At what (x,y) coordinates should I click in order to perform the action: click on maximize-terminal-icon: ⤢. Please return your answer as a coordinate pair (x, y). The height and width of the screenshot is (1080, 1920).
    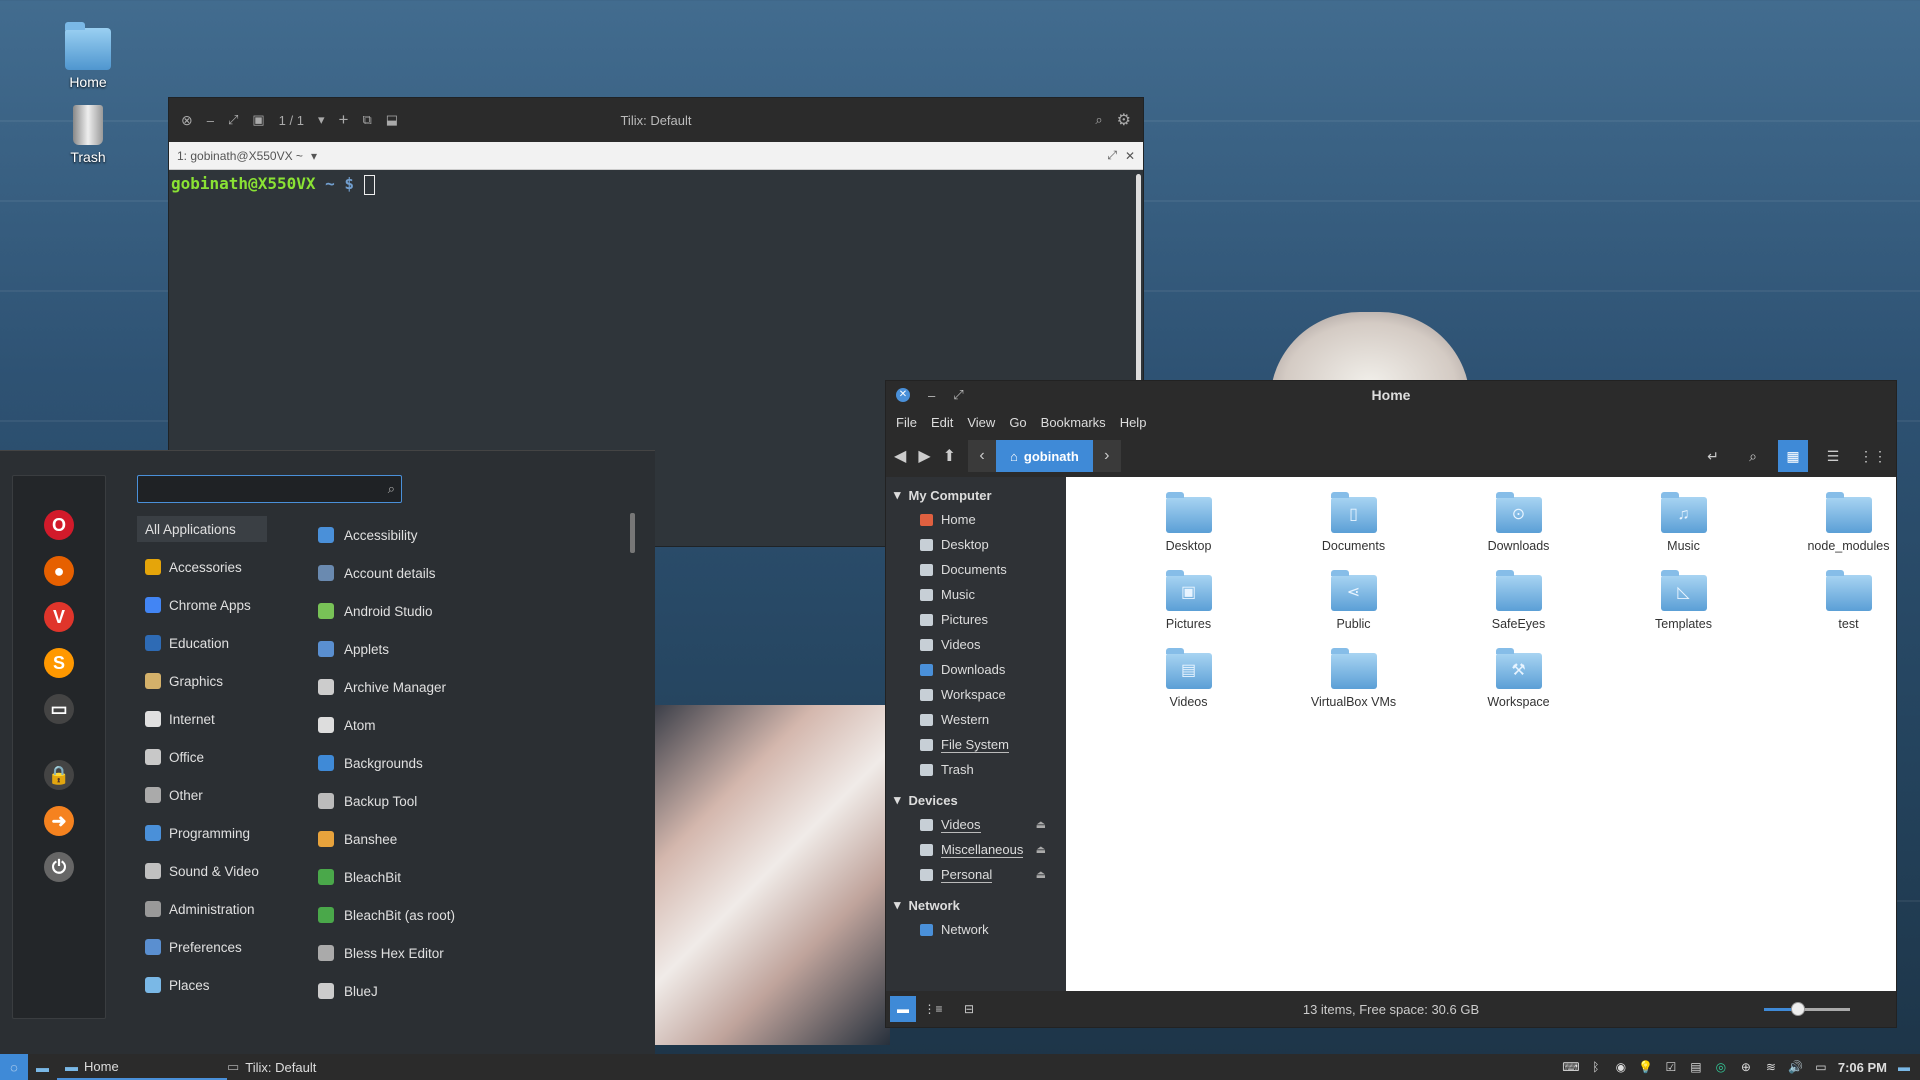
    Looking at the image, I should click on (1112, 155).